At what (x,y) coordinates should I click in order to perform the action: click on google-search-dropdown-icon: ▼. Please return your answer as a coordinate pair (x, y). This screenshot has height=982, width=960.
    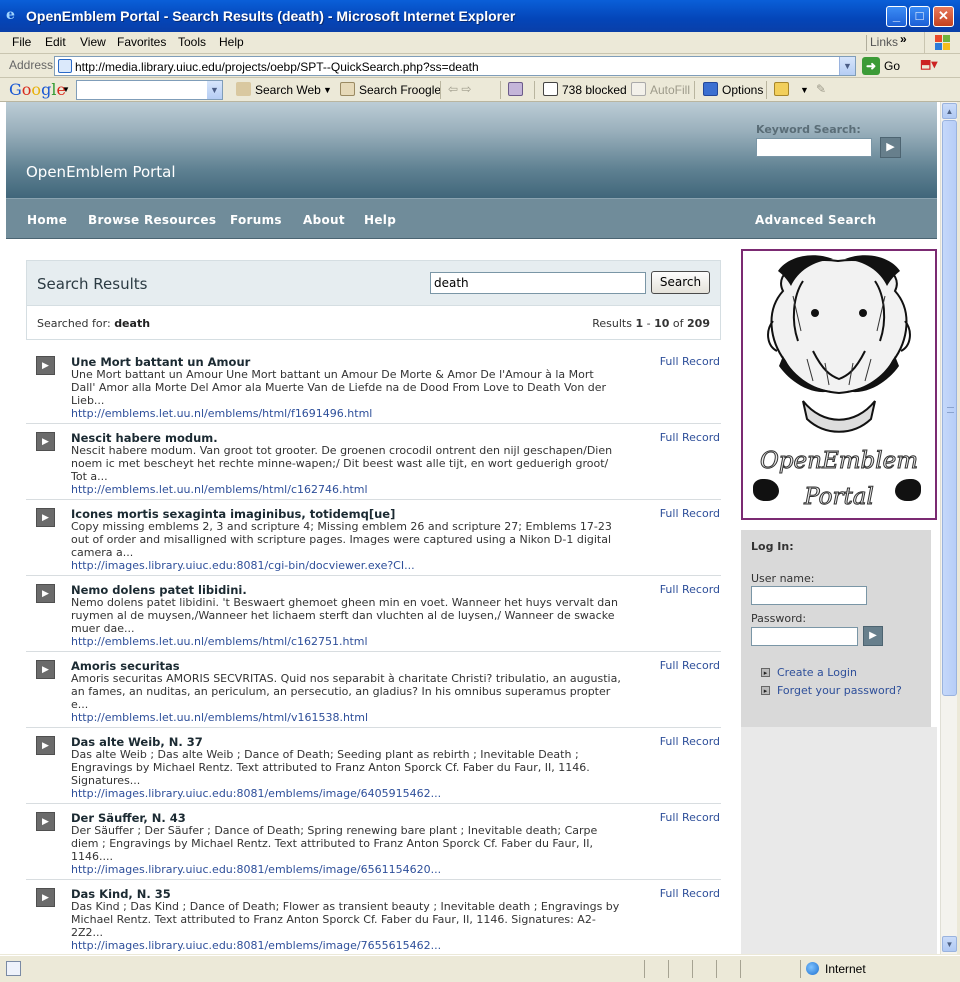
    Looking at the image, I should click on (214, 90).